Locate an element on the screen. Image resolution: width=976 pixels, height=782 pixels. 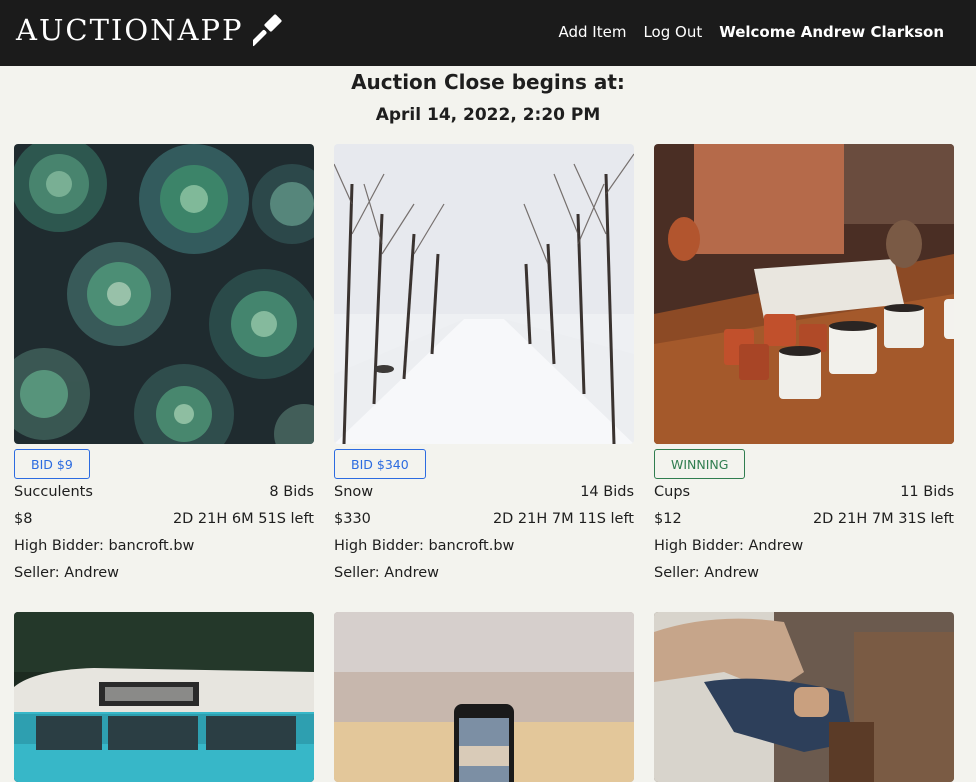
current-price: $8 is located at coordinates (23, 519).